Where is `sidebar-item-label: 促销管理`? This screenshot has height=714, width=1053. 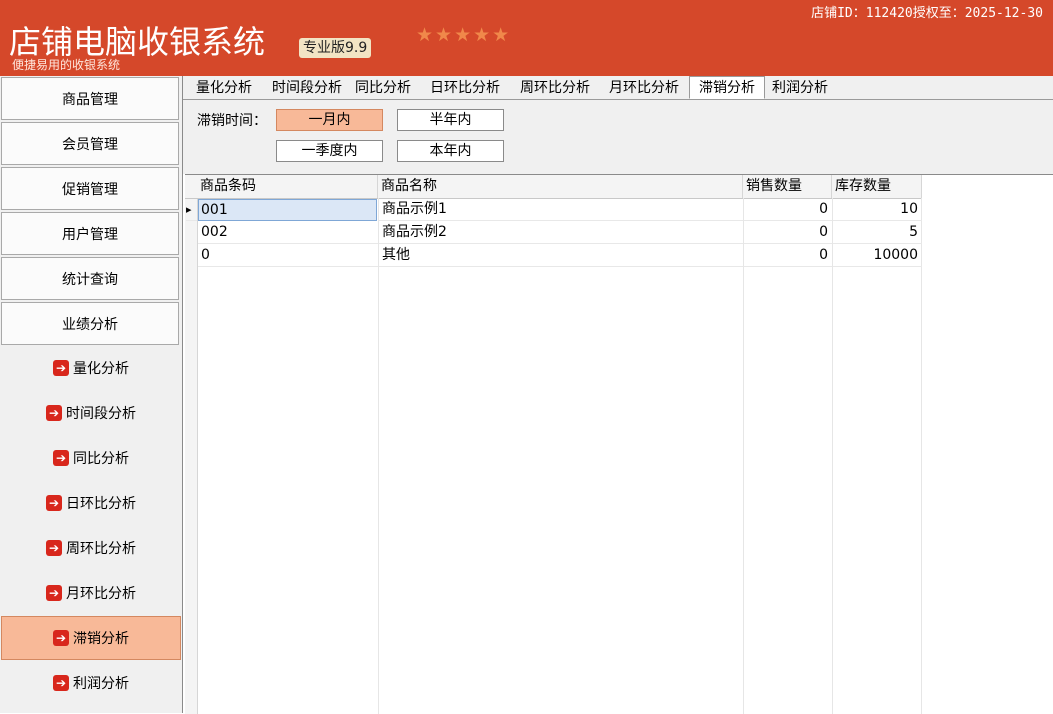
sidebar-item-label: 促销管理 is located at coordinates (90, 189).